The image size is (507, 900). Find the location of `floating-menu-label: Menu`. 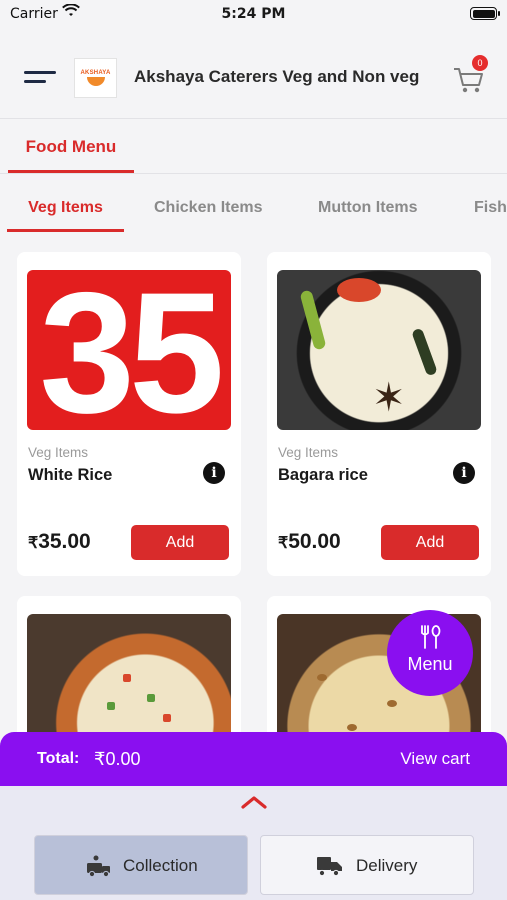

floating-menu-label: Menu is located at coordinates (430, 664).